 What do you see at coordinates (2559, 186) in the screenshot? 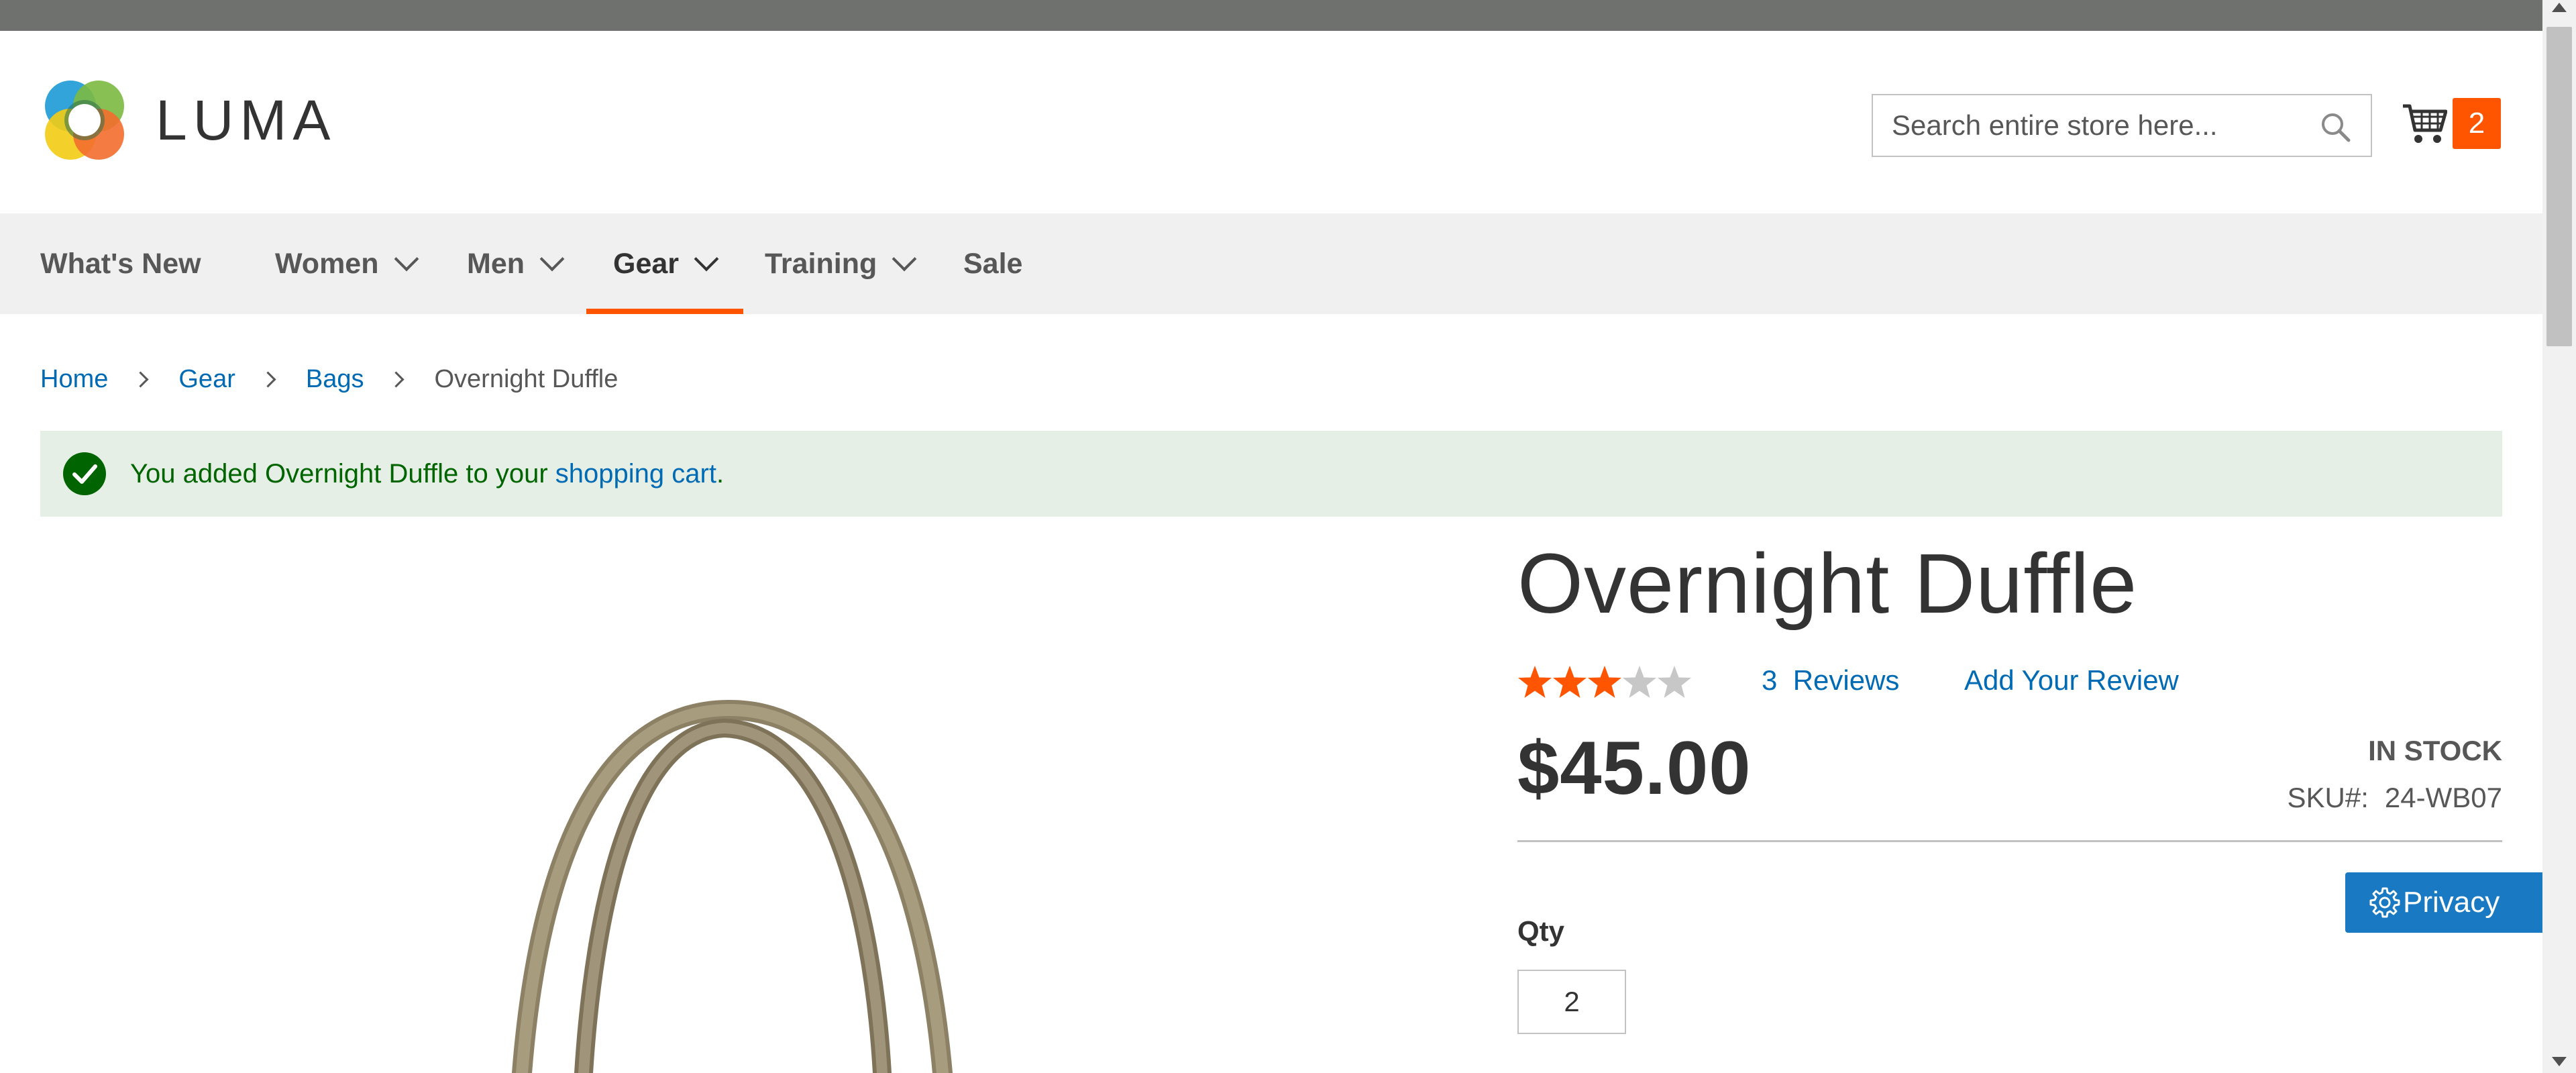
I see `scrollbar-thumb` at bounding box center [2559, 186].